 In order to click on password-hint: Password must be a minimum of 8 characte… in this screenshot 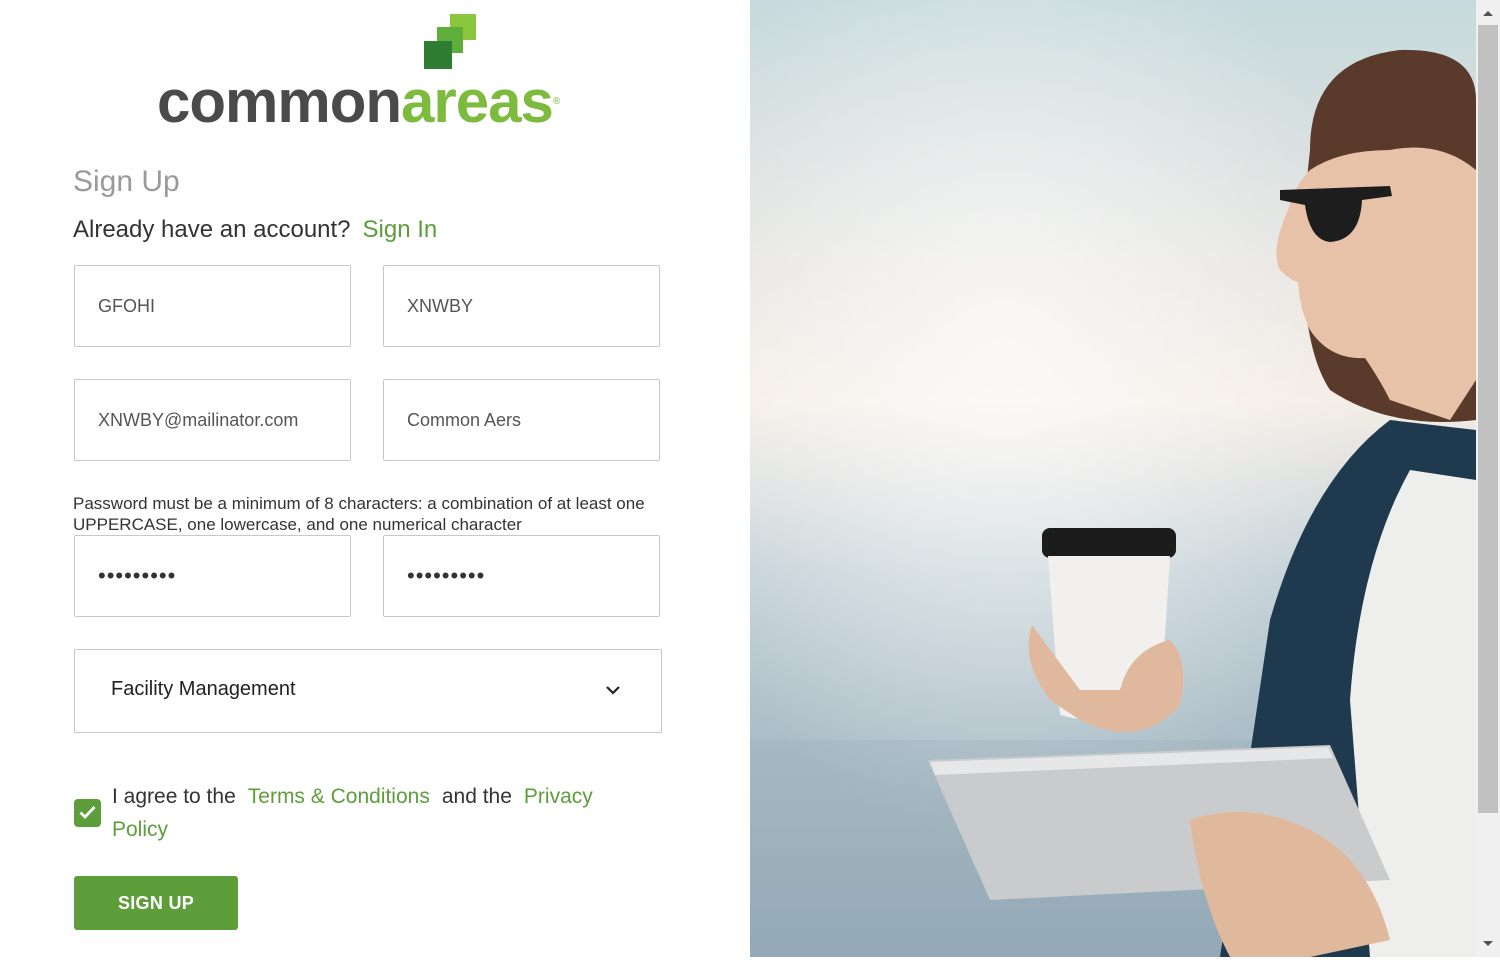, I will do `click(359, 514)`.